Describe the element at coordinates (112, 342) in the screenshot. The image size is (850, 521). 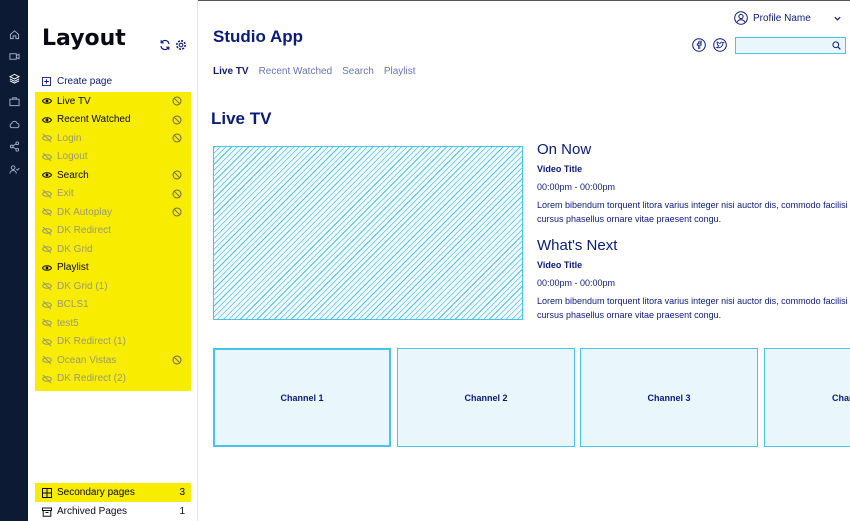
I see `page-item-dk-redirect-1: DK Redirect (1)` at that location.